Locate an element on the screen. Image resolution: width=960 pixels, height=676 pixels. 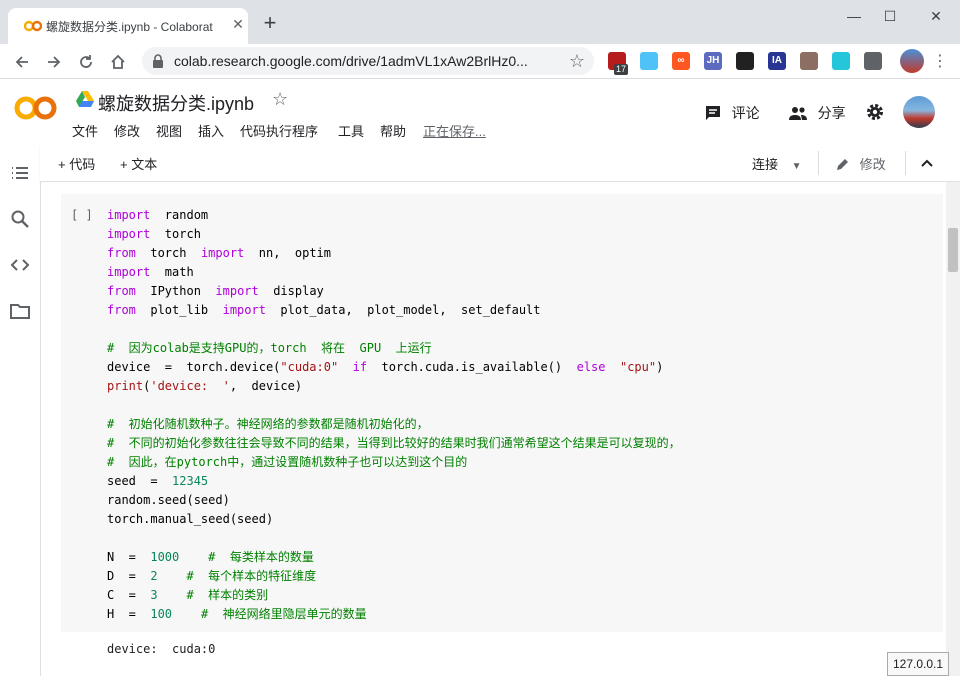
cell-run-button: [ ] is located at coordinates (82, 215).